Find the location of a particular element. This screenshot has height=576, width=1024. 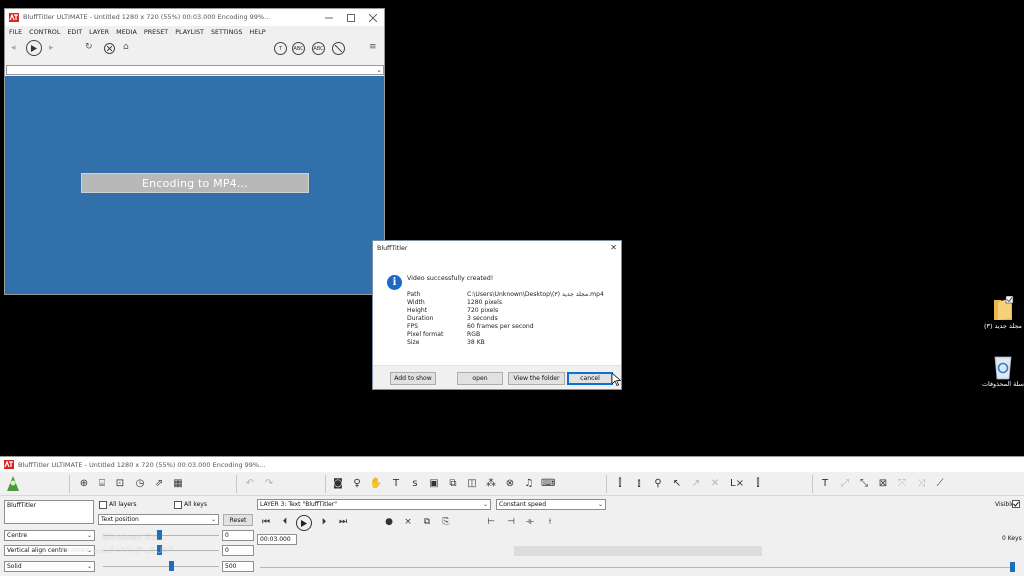

text-t-button: T is located at coordinates (280, 48).